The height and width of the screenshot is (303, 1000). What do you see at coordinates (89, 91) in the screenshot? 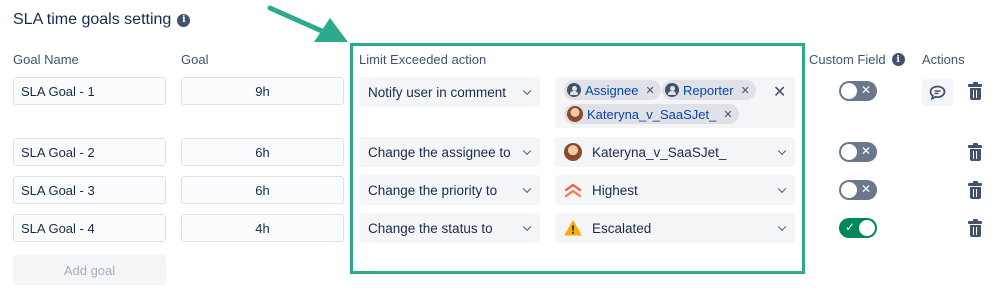
I see `goal-name-input-1: SLA Goal - 1` at bounding box center [89, 91].